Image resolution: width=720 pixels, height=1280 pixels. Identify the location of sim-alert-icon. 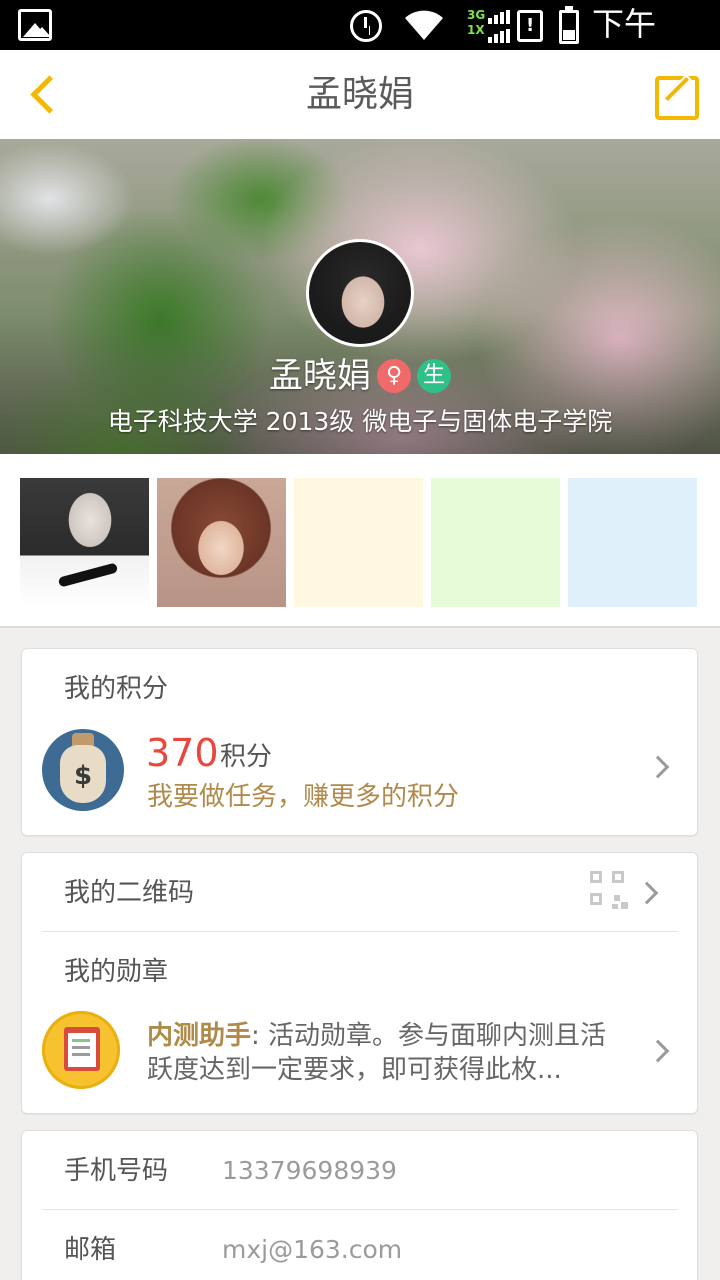
(530, 26).